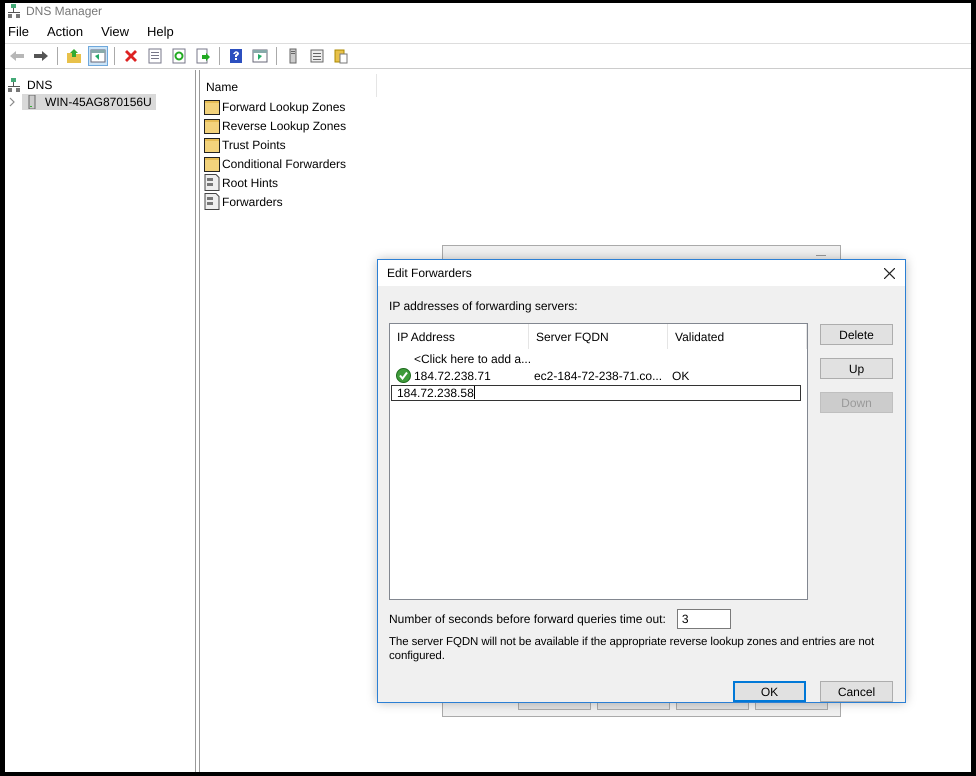 The image size is (976, 776). I want to click on list-item: Trust Points, so click(254, 145).